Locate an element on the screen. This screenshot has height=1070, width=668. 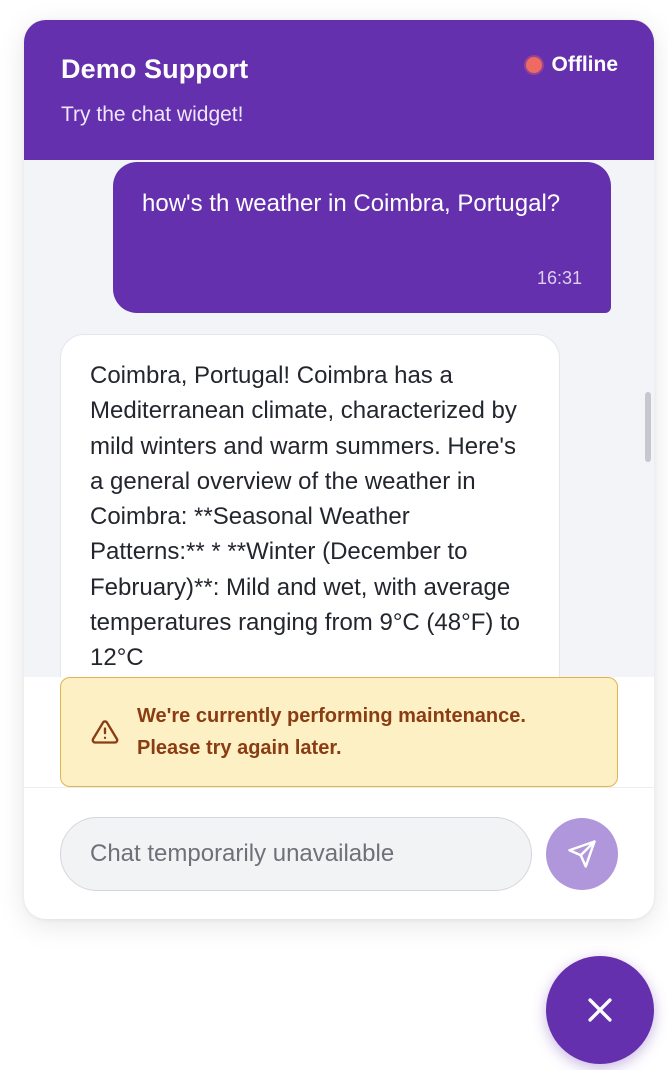
notice-line-2: Please try again later. is located at coordinates (239, 748).